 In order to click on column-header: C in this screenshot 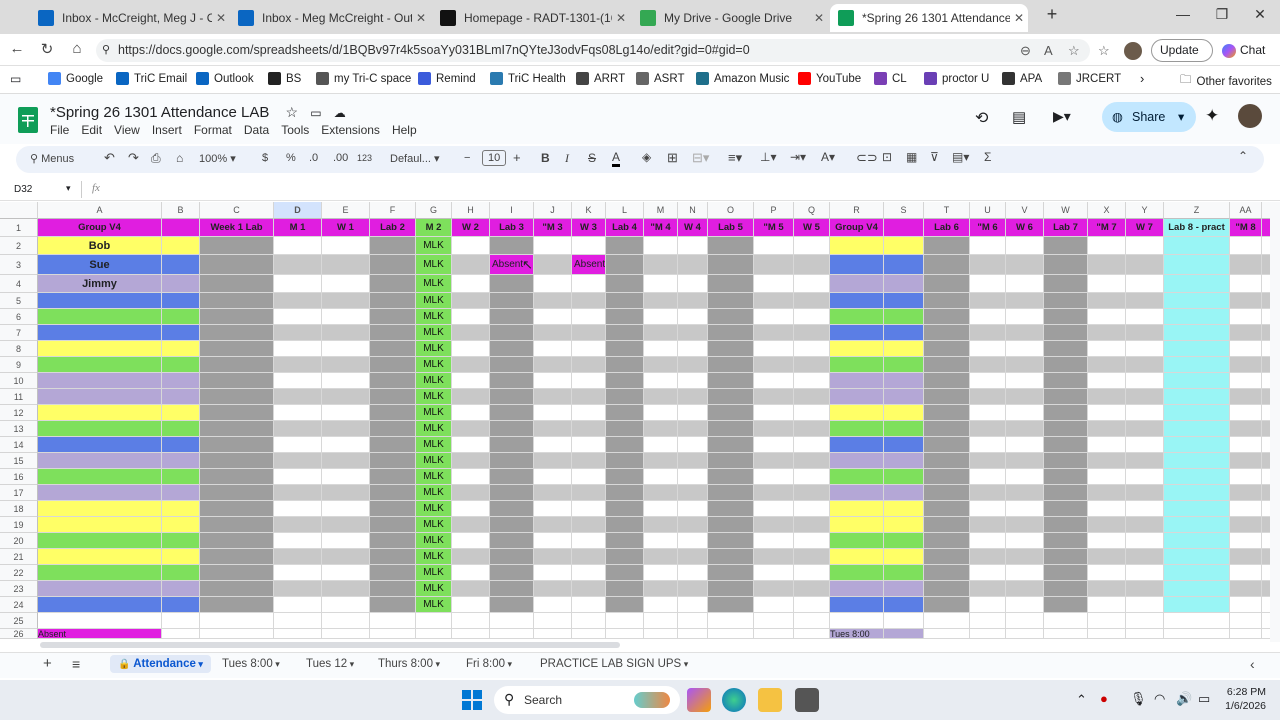, I will do `click(237, 210)`.